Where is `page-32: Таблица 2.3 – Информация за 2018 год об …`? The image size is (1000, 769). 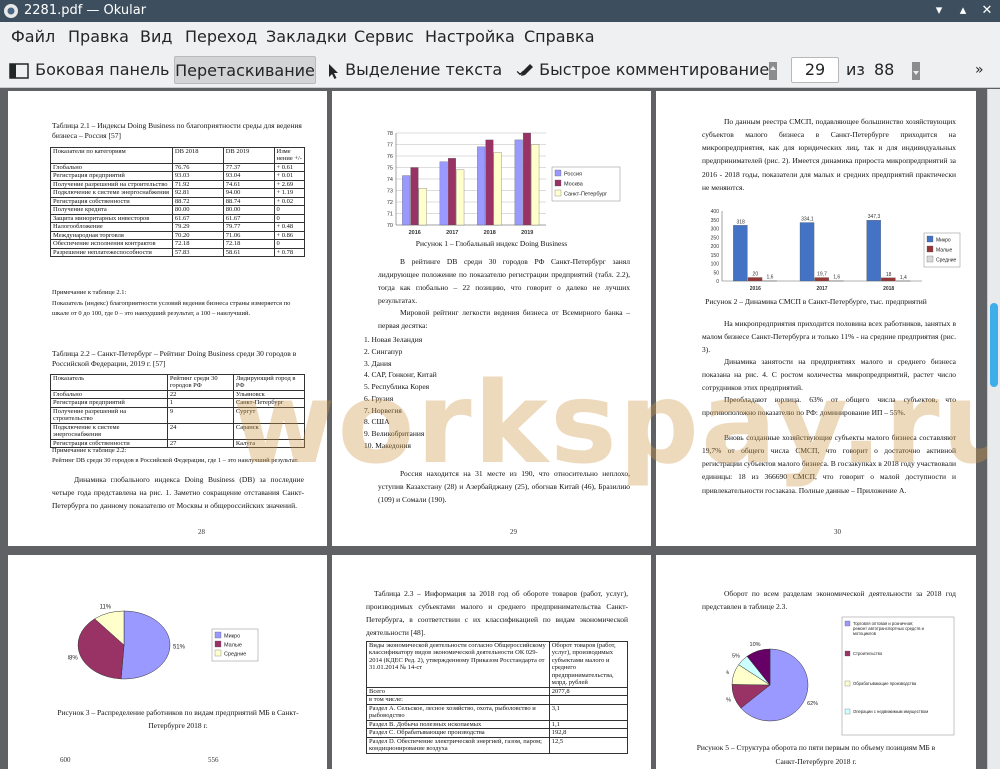
page-32: Таблица 2.3 – Информация за 2018 год об … is located at coordinates (491, 662).